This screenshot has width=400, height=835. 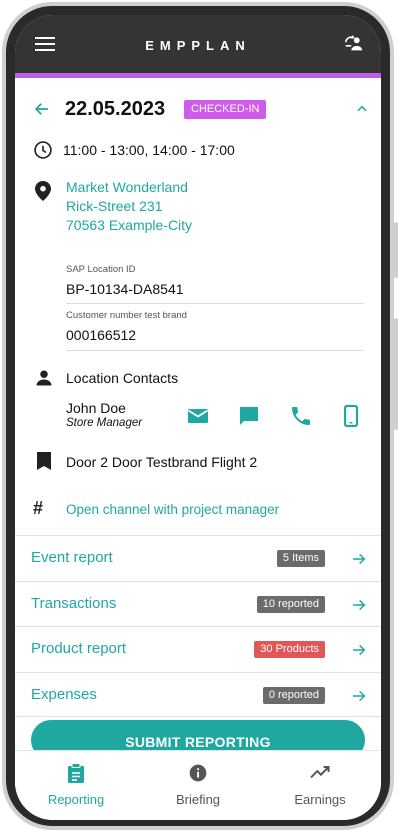 I want to click on location-contacts-heading: Location Contacts, so click(x=198, y=378).